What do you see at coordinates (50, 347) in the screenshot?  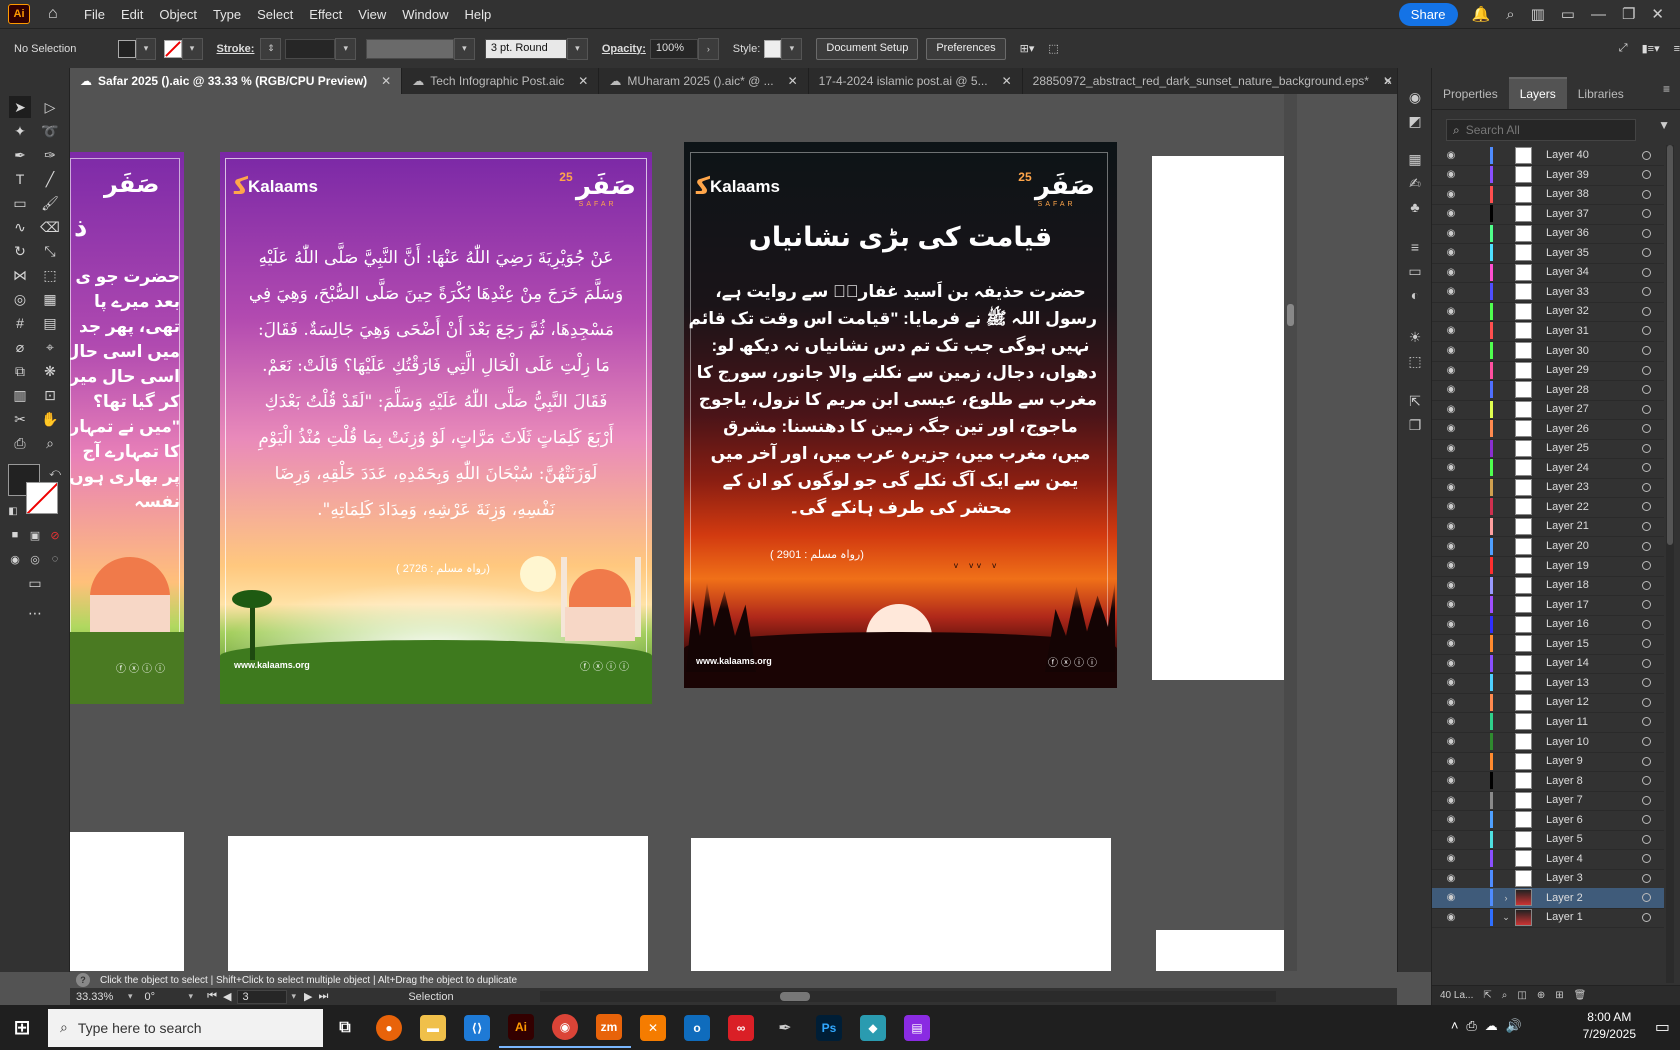 I see `measure-tool-icon: ⌖` at bounding box center [50, 347].